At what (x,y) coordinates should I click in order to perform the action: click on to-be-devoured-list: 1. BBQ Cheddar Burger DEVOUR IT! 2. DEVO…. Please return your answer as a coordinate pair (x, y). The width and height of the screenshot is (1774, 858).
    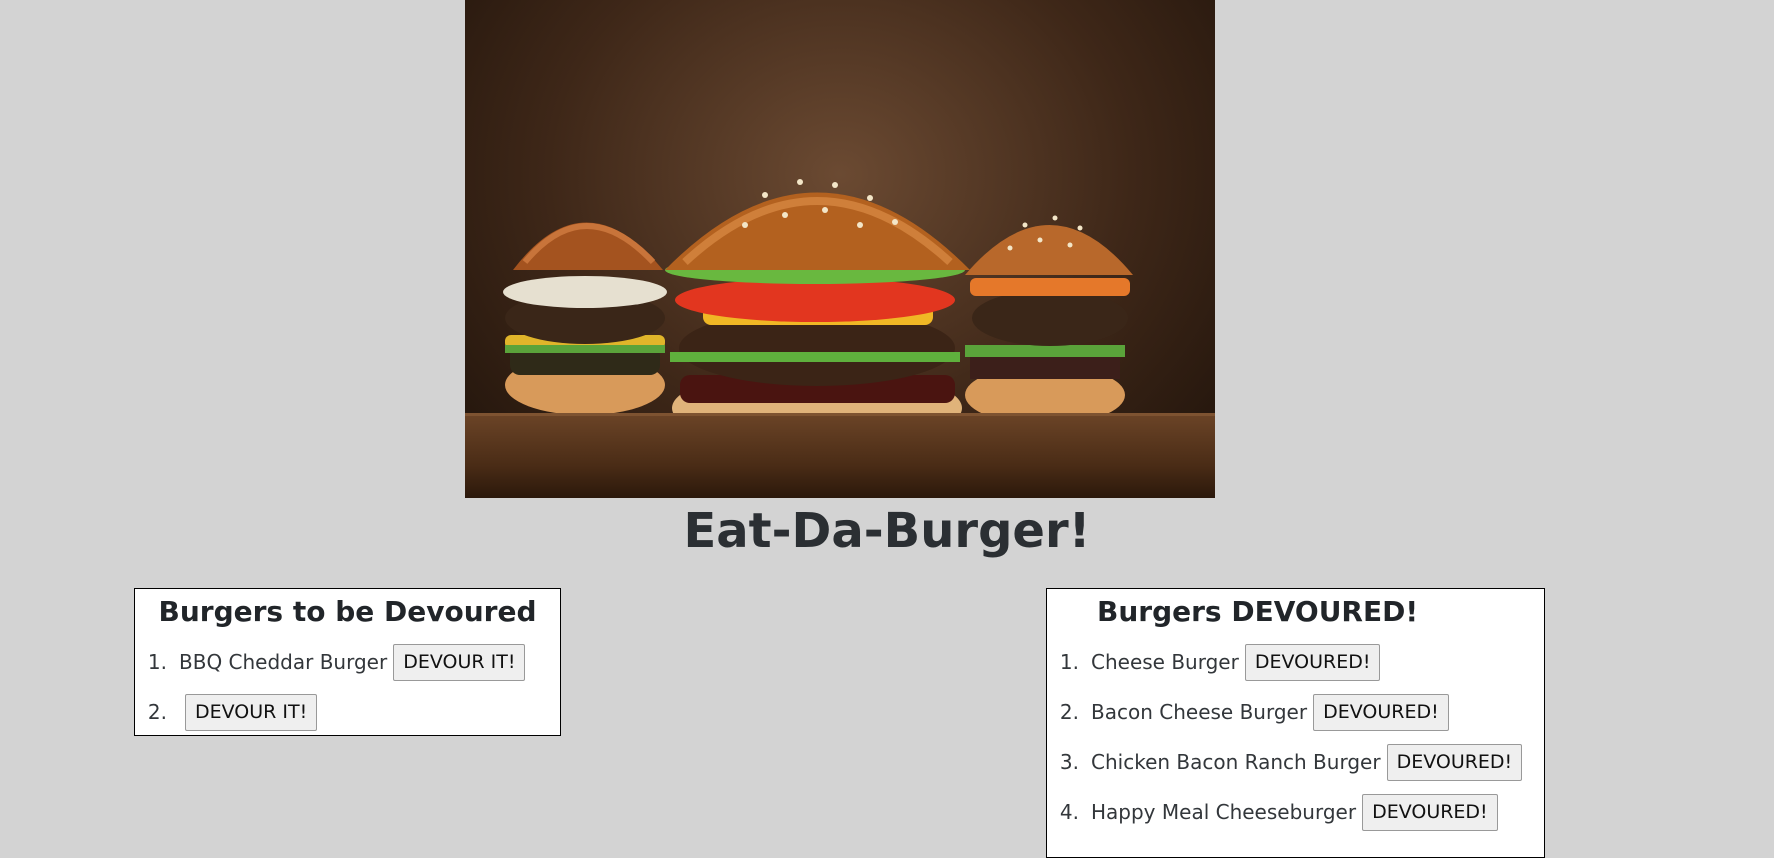
    Looking at the image, I should click on (347, 687).